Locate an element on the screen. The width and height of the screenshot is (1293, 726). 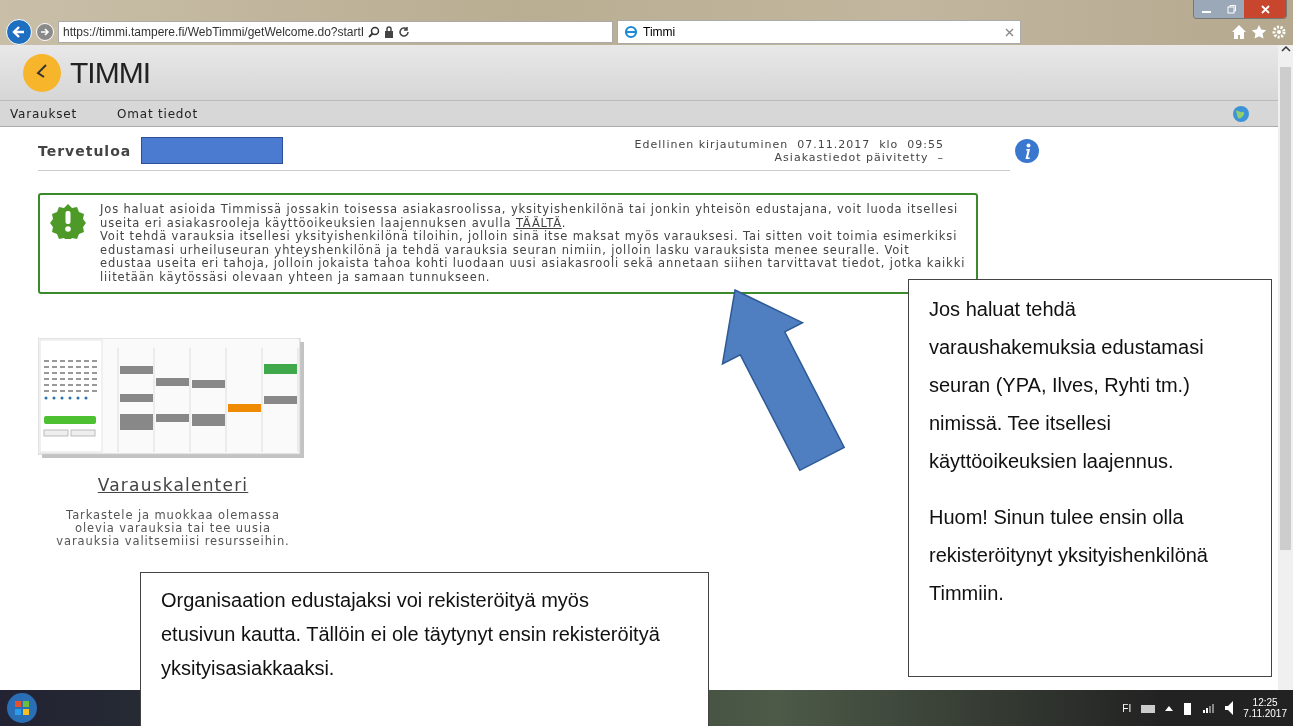
callout-text: Organisaation edustajaksi voi rekisteröityä myös etusivun kautta. Tällöin ei ole täytynyt ensin rekisteröityä yksityisasiakkaaksi. is located at coordinates (411, 634).